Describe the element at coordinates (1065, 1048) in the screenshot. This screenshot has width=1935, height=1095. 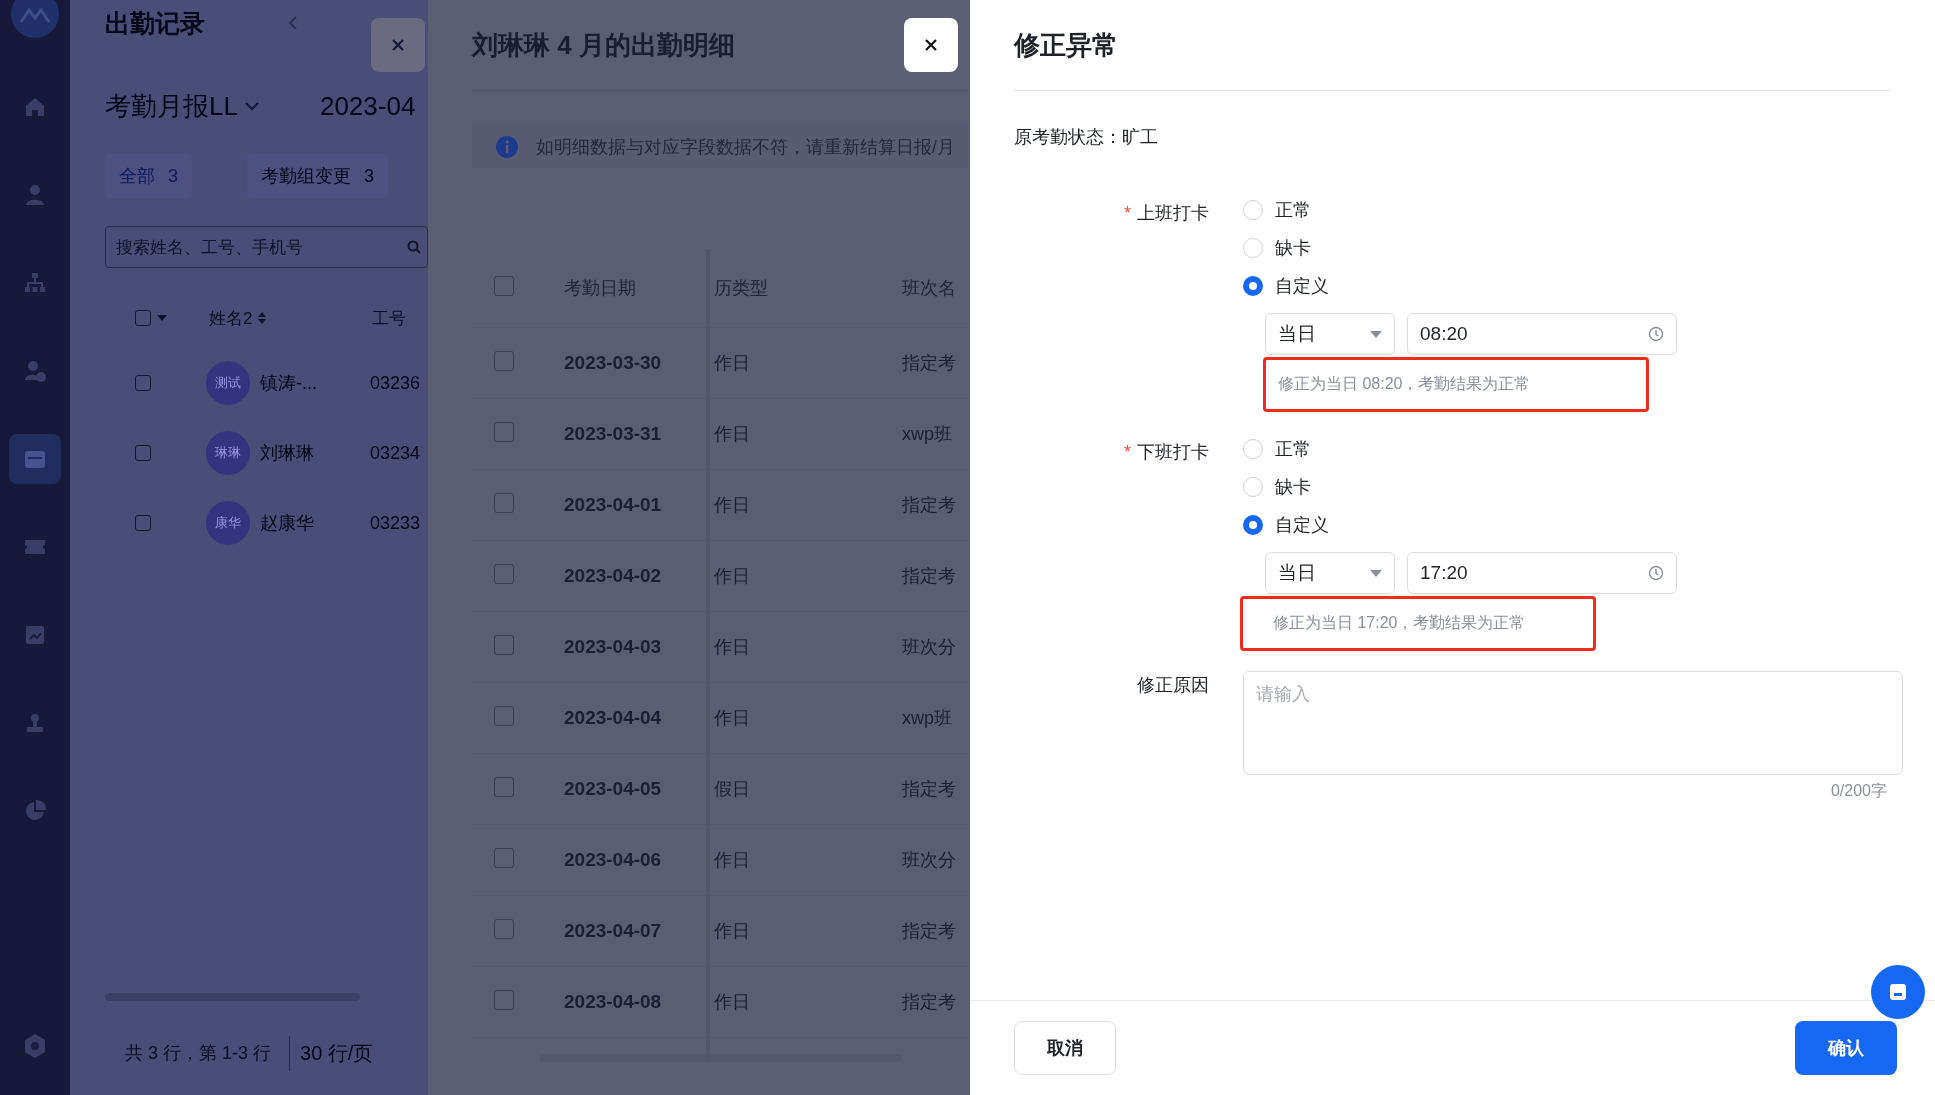
I see `cancel-button: 取消` at that location.